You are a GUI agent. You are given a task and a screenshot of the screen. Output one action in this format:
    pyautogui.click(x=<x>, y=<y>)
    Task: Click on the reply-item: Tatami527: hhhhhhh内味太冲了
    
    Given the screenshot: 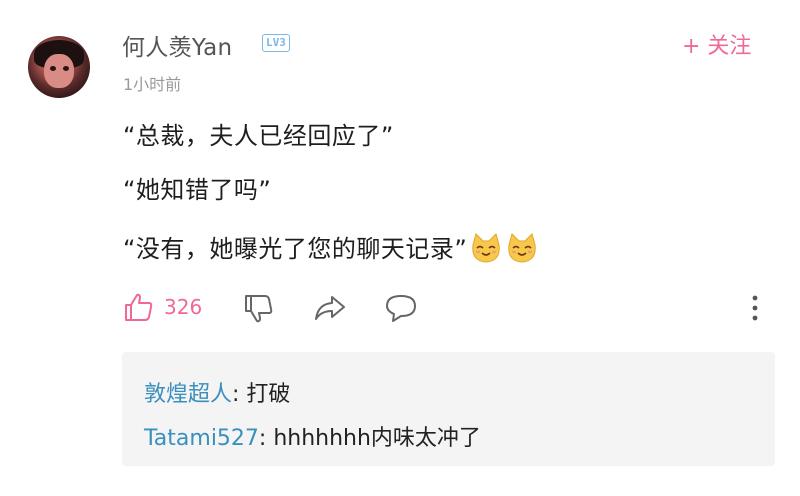 What is the action you would take?
    pyautogui.click(x=312, y=436)
    